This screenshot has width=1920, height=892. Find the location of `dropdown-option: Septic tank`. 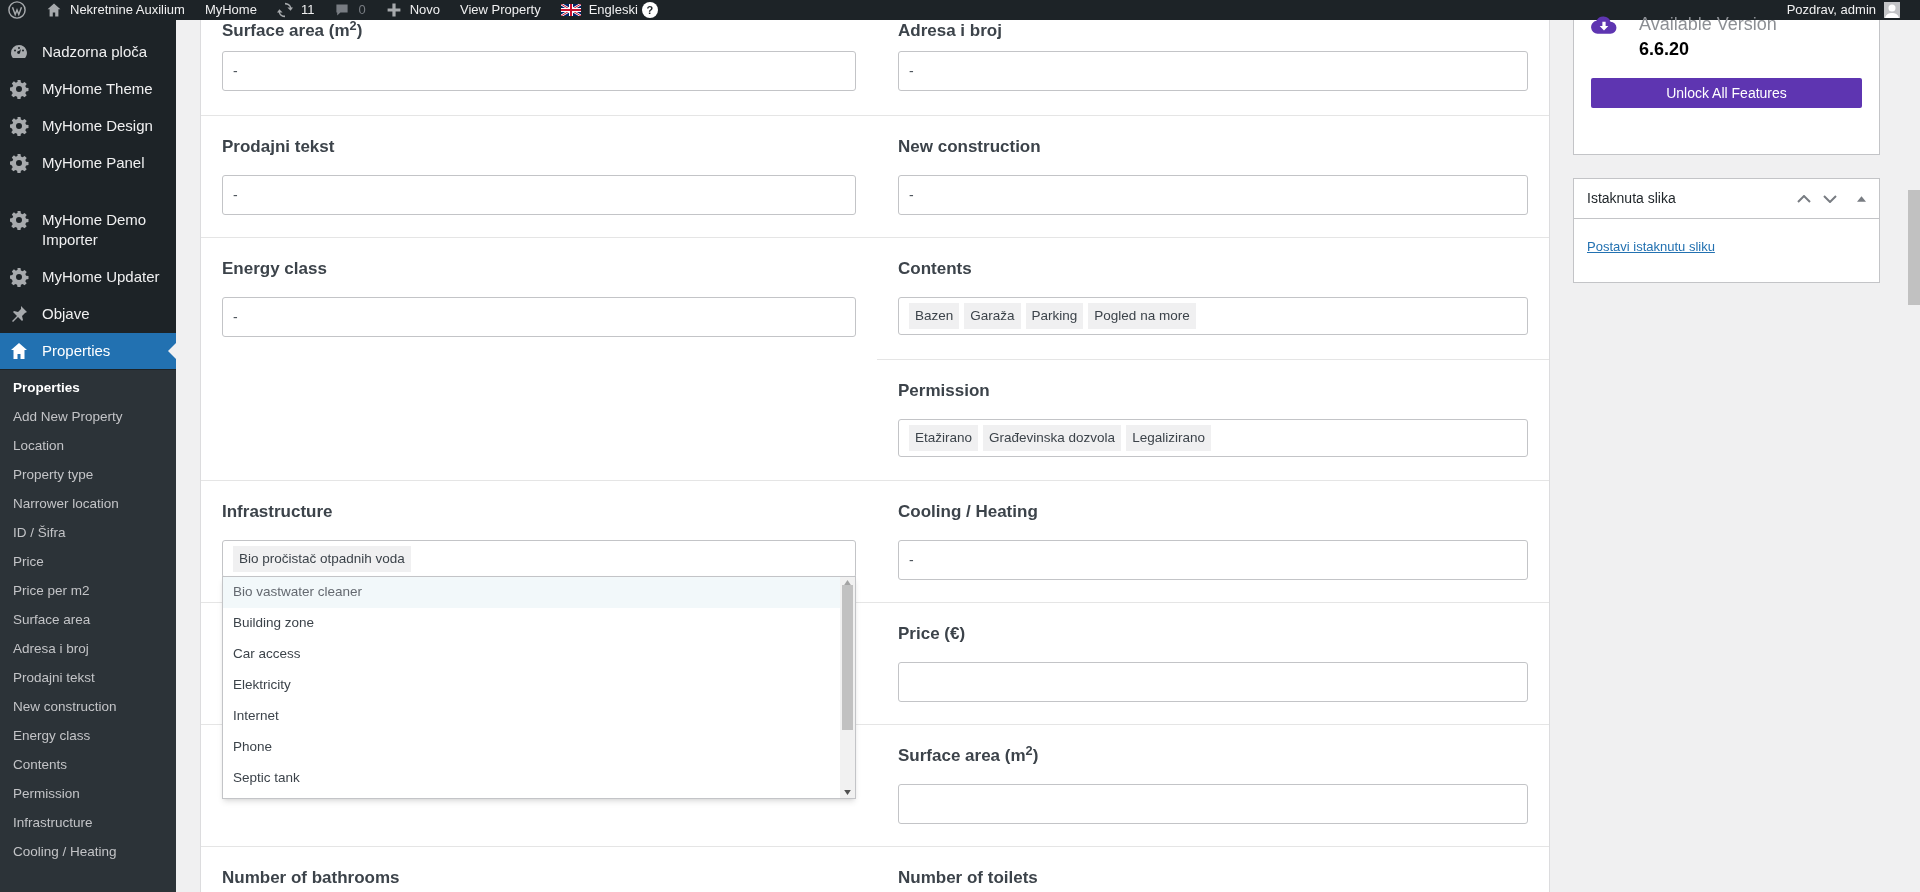

dropdown-option: Septic tank is located at coordinates (531, 778).